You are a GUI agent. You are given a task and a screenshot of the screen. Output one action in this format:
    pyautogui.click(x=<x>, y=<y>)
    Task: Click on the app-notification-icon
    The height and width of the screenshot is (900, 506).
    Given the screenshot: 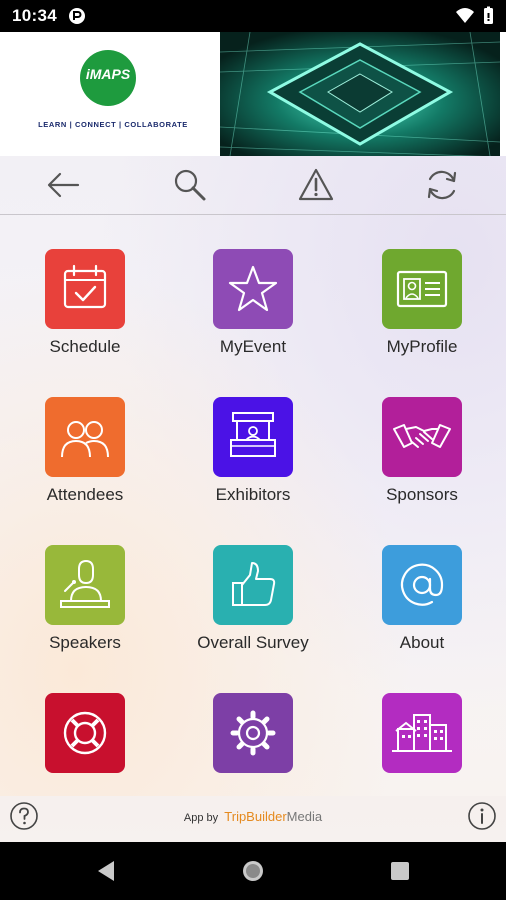 What is the action you would take?
    pyautogui.click(x=77, y=16)
    